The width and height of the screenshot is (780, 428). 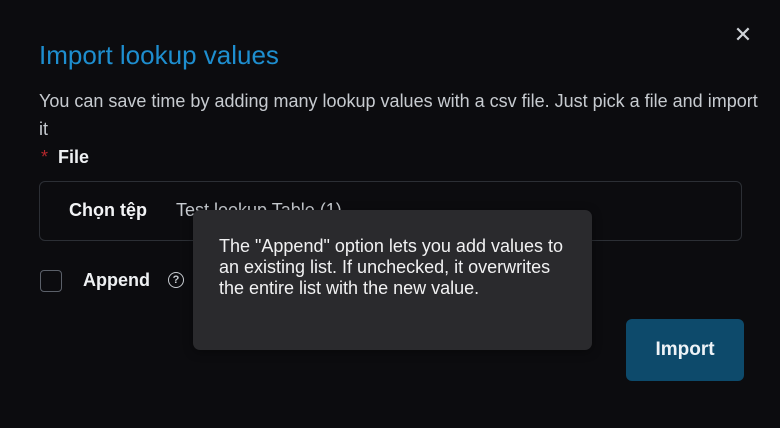 What do you see at coordinates (176, 280) in the screenshot?
I see `help-icon: ?` at bounding box center [176, 280].